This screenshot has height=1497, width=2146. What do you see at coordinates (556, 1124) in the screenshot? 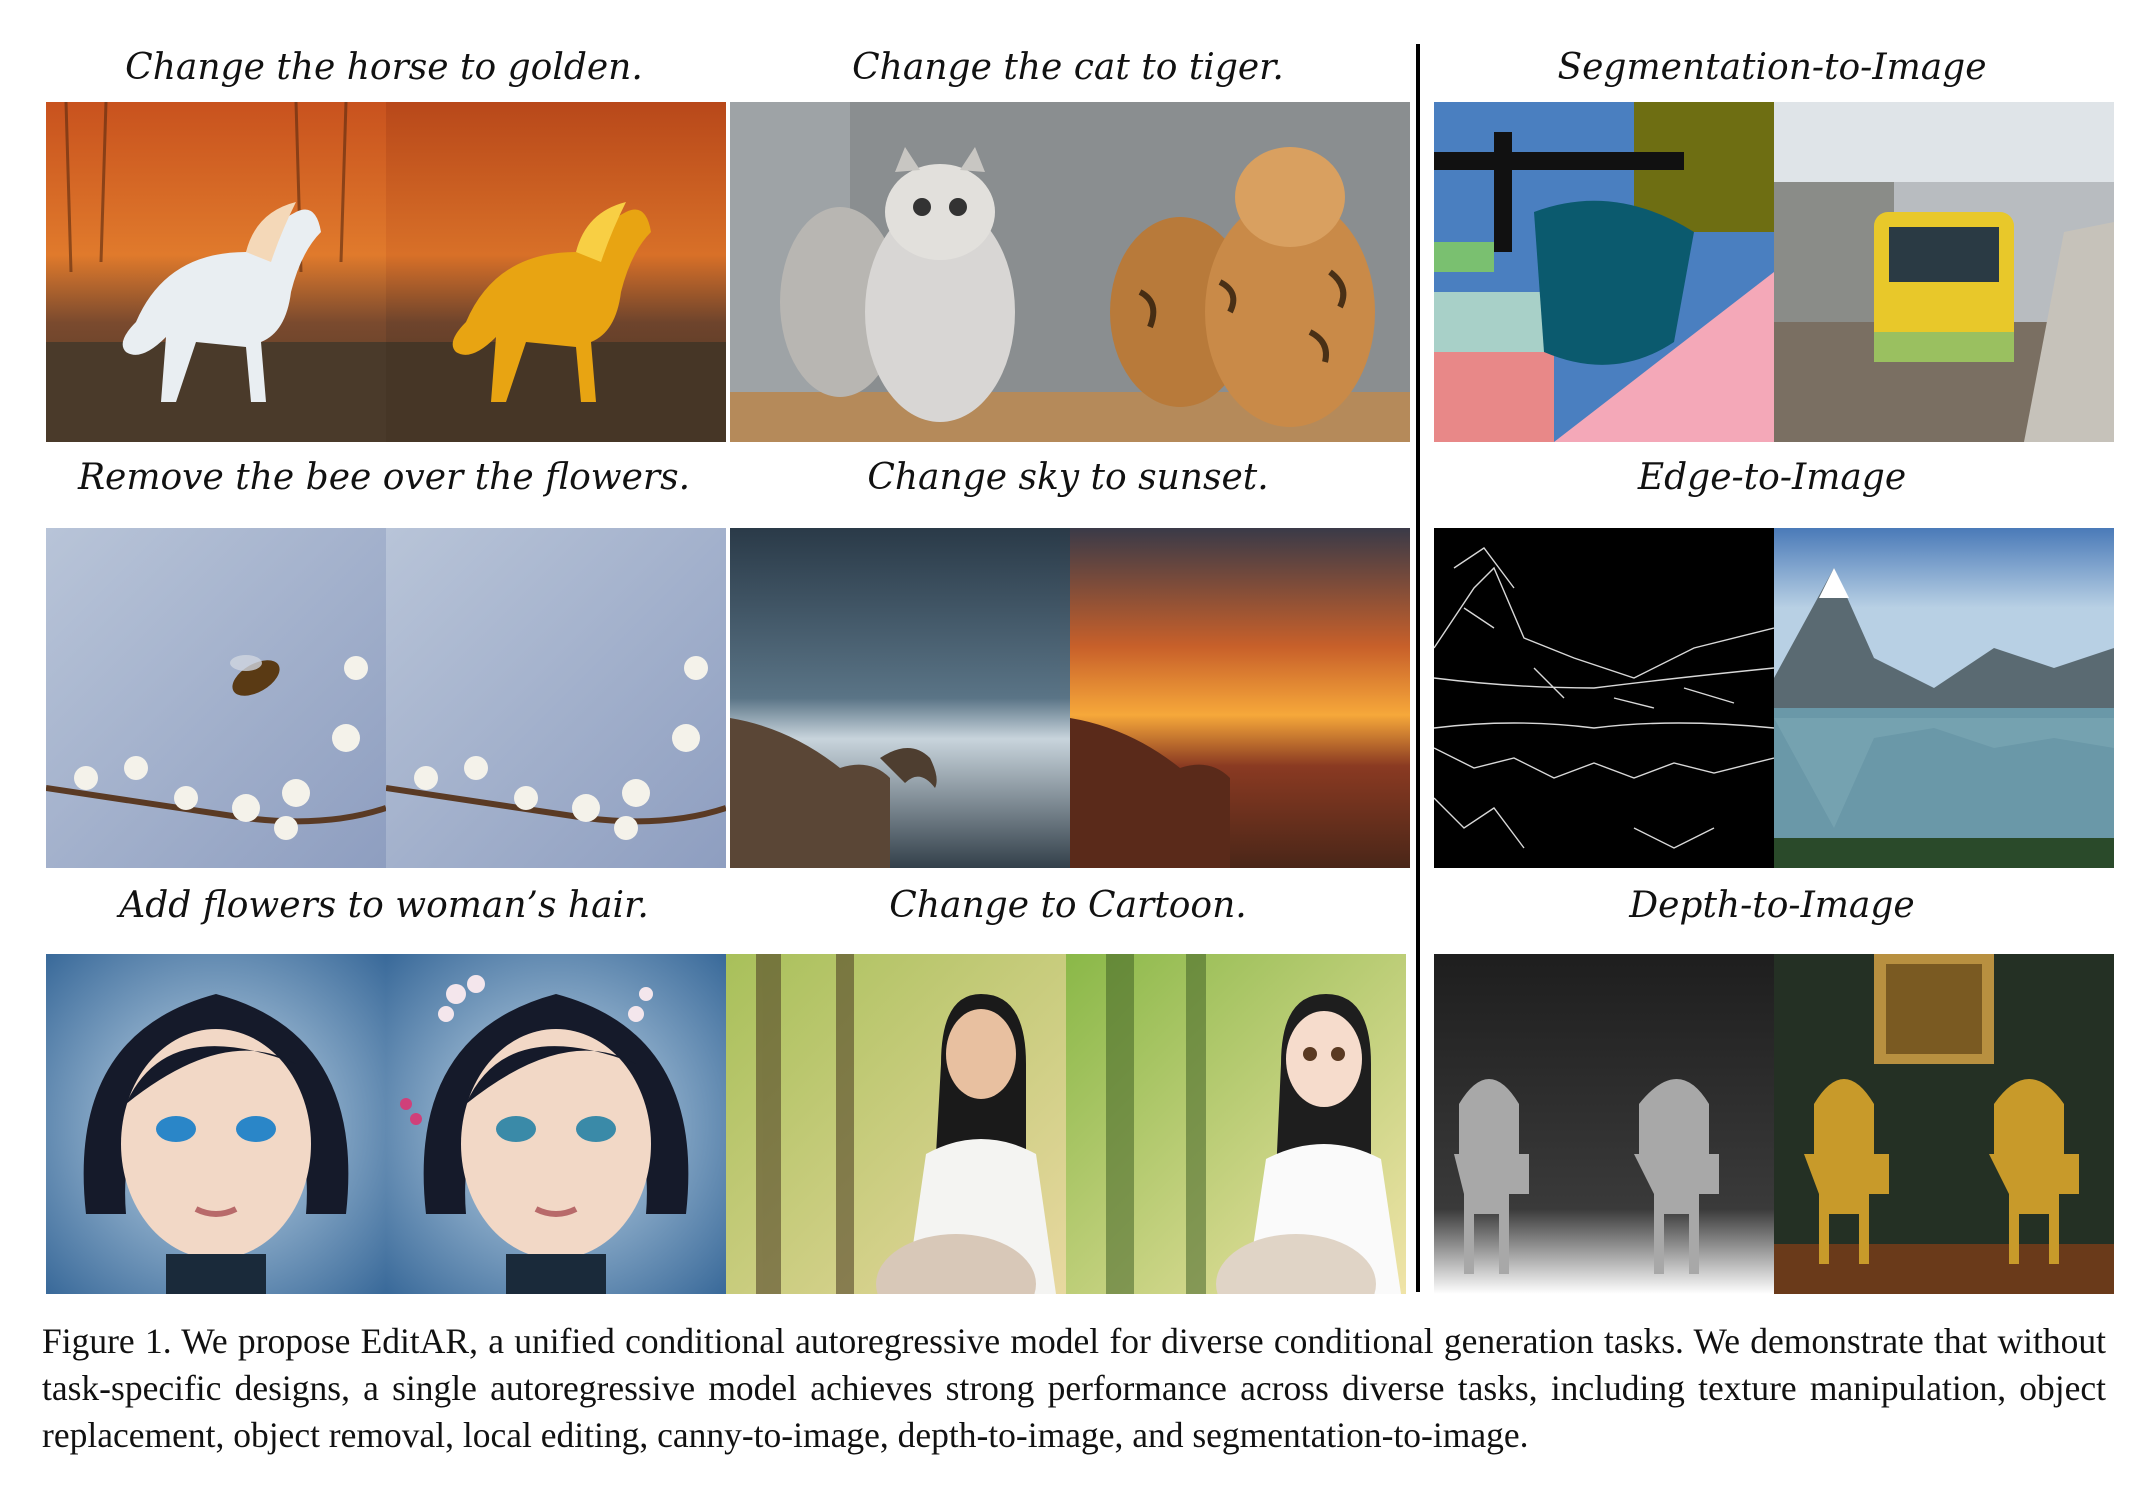
I see `woman-flowers-image` at bounding box center [556, 1124].